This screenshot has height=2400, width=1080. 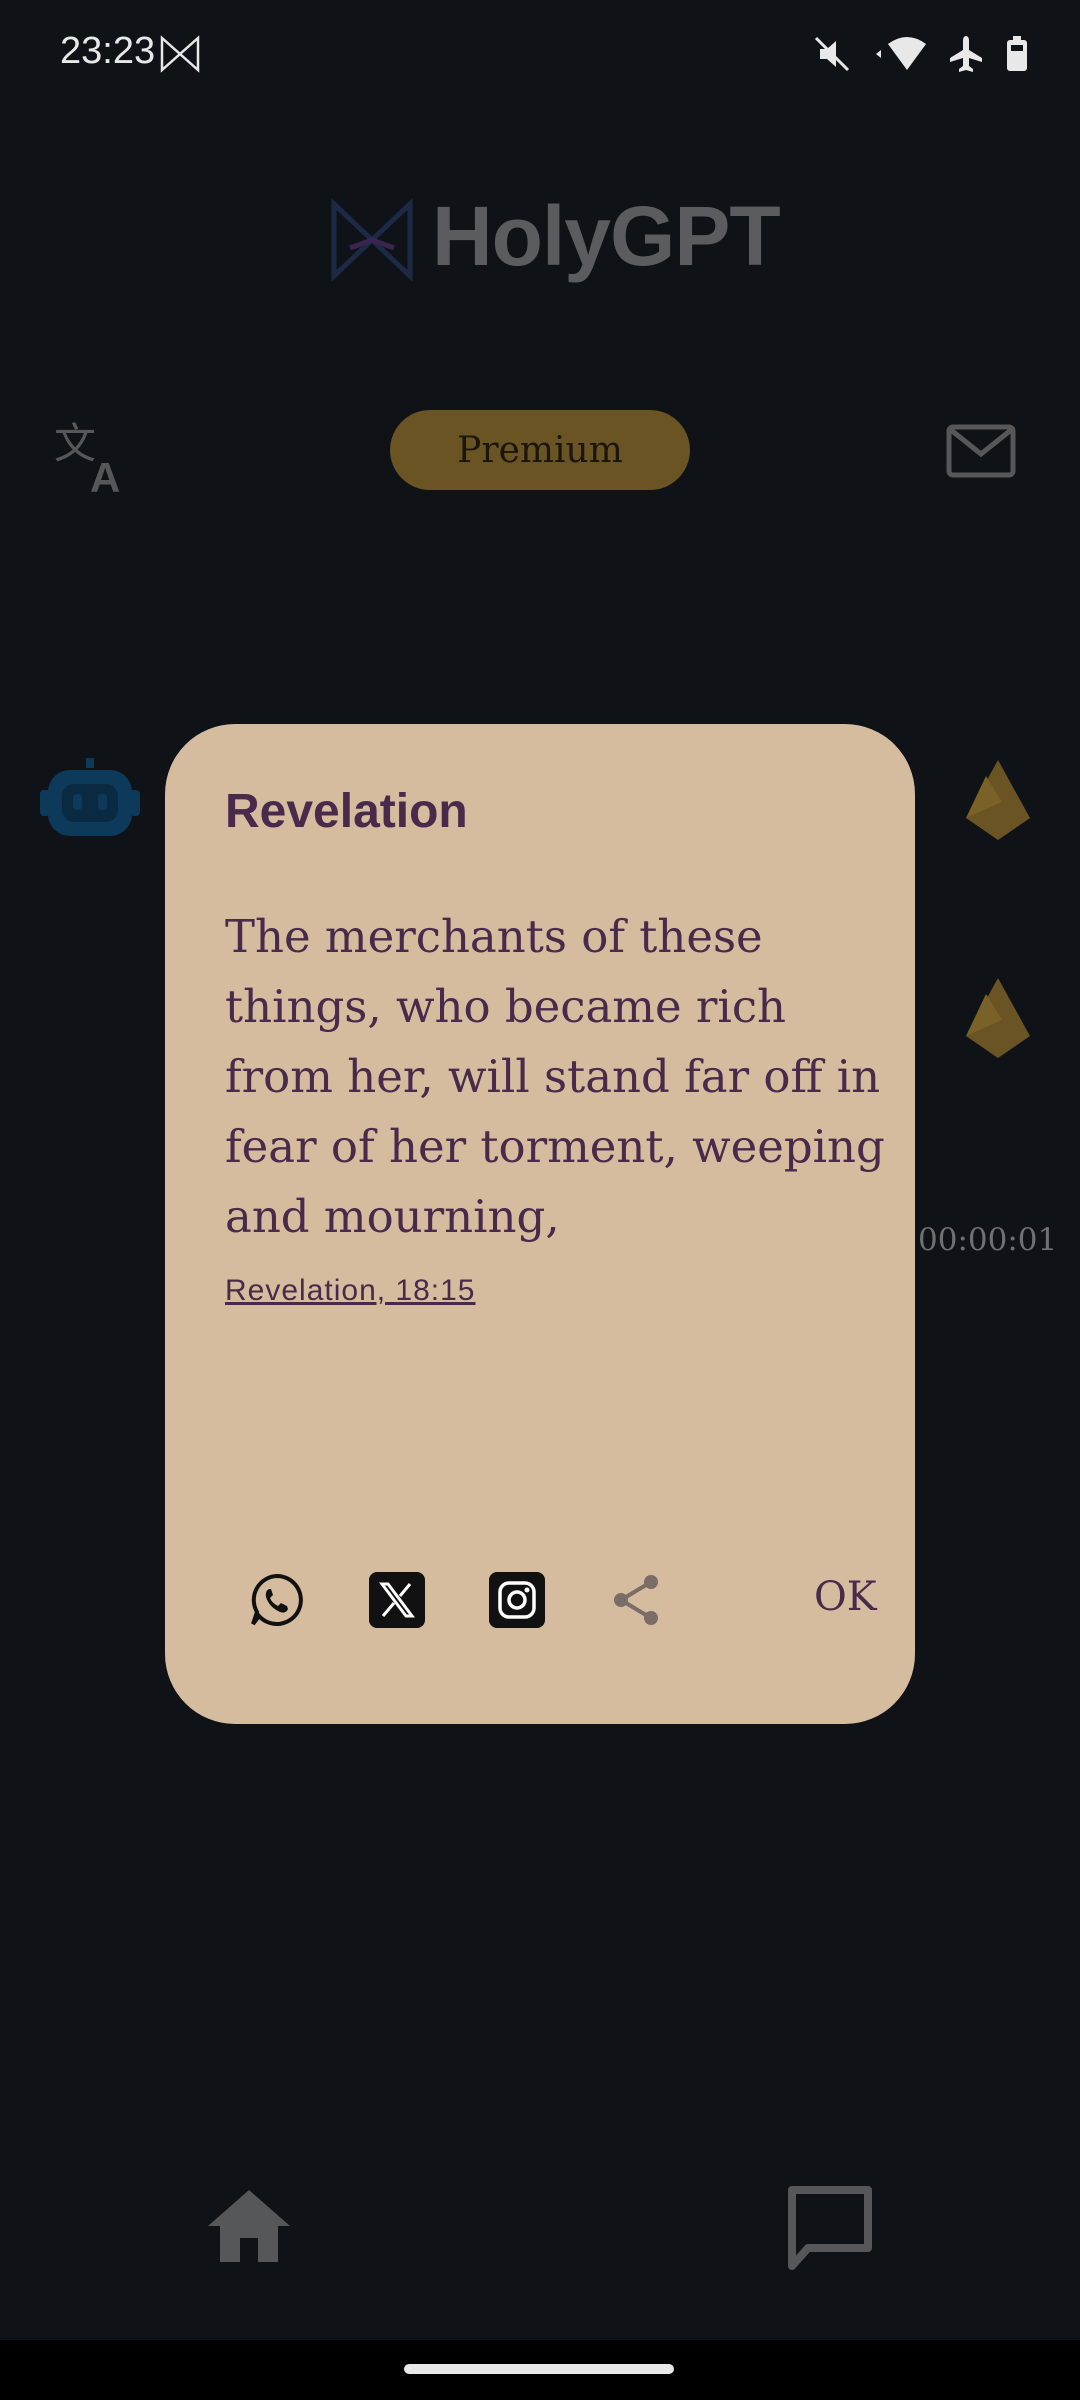 What do you see at coordinates (540, 450) in the screenshot?
I see `premium-button: Premium` at bounding box center [540, 450].